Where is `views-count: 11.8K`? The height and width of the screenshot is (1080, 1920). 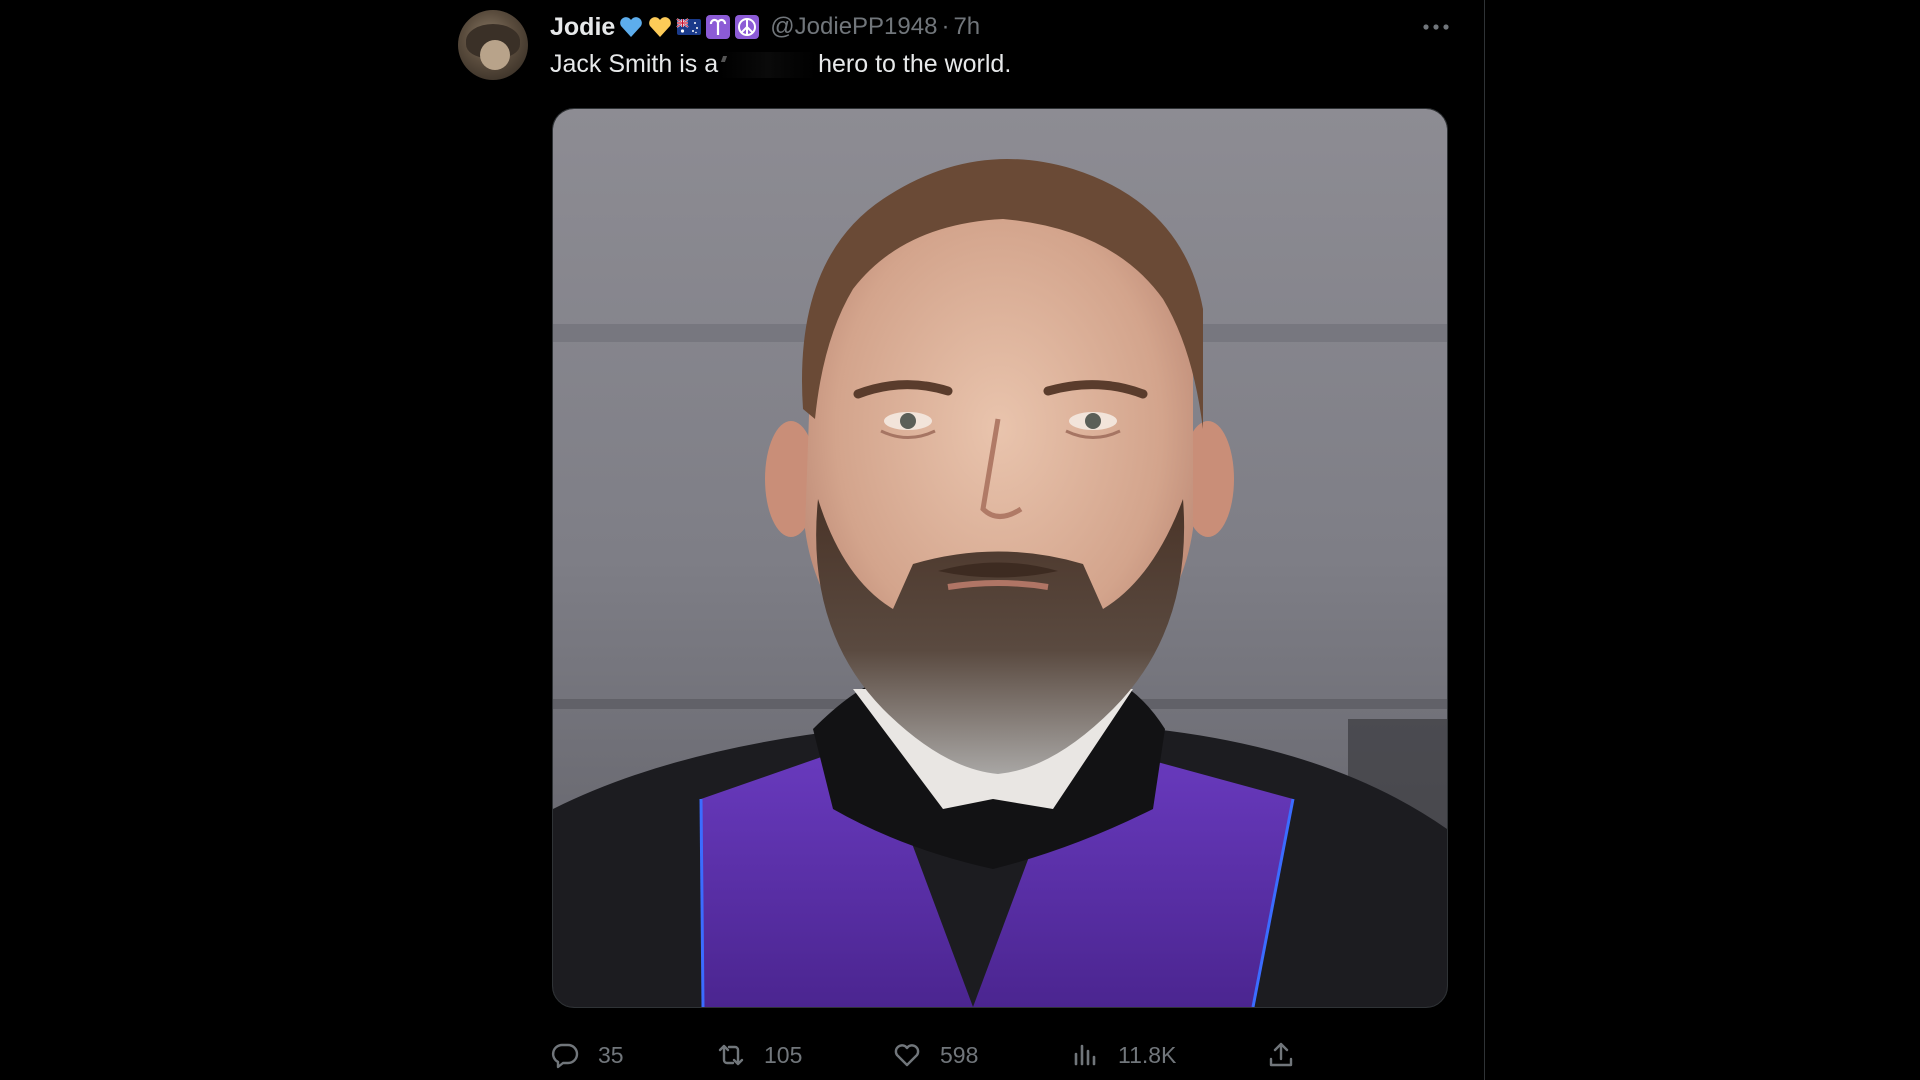
views-count: 11.8K is located at coordinates (1147, 1054).